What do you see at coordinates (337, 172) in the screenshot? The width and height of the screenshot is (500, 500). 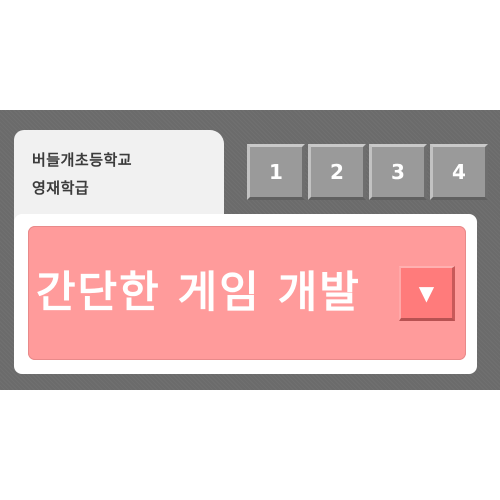 I see `page-button-2: 2` at bounding box center [337, 172].